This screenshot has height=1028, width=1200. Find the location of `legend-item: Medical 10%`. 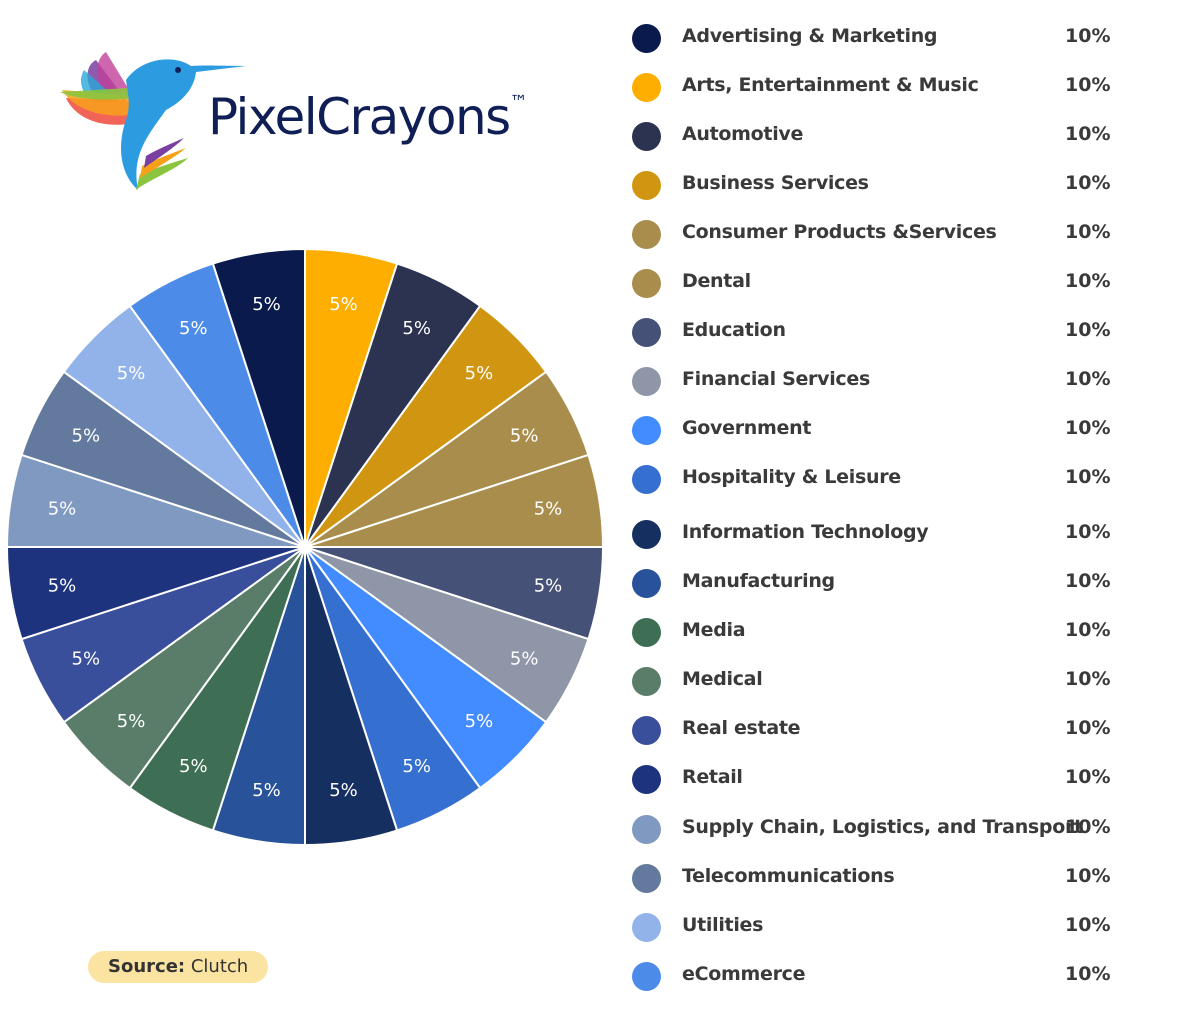

legend-item: Medical 10% is located at coordinates (910, 677).